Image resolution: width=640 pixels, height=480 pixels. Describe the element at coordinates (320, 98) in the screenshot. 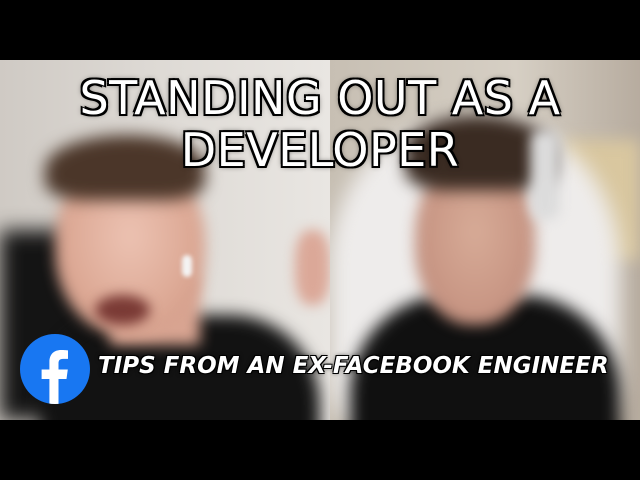

I see `title-line-1: STANDING OUT AS A` at that location.